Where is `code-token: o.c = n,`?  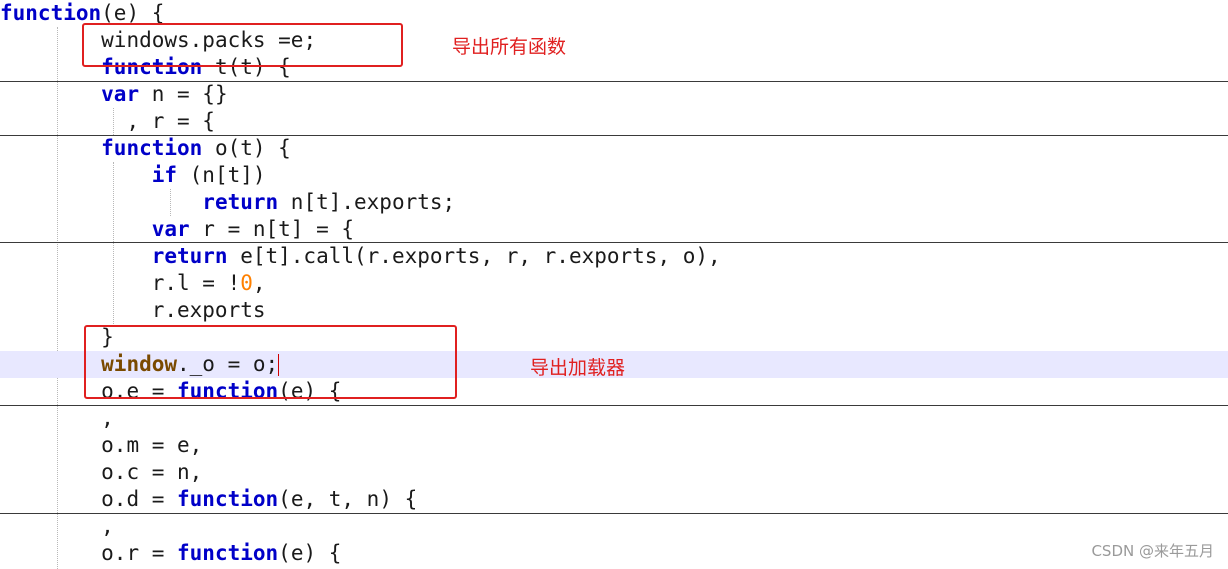 code-token: o.c = n, is located at coordinates (152, 472).